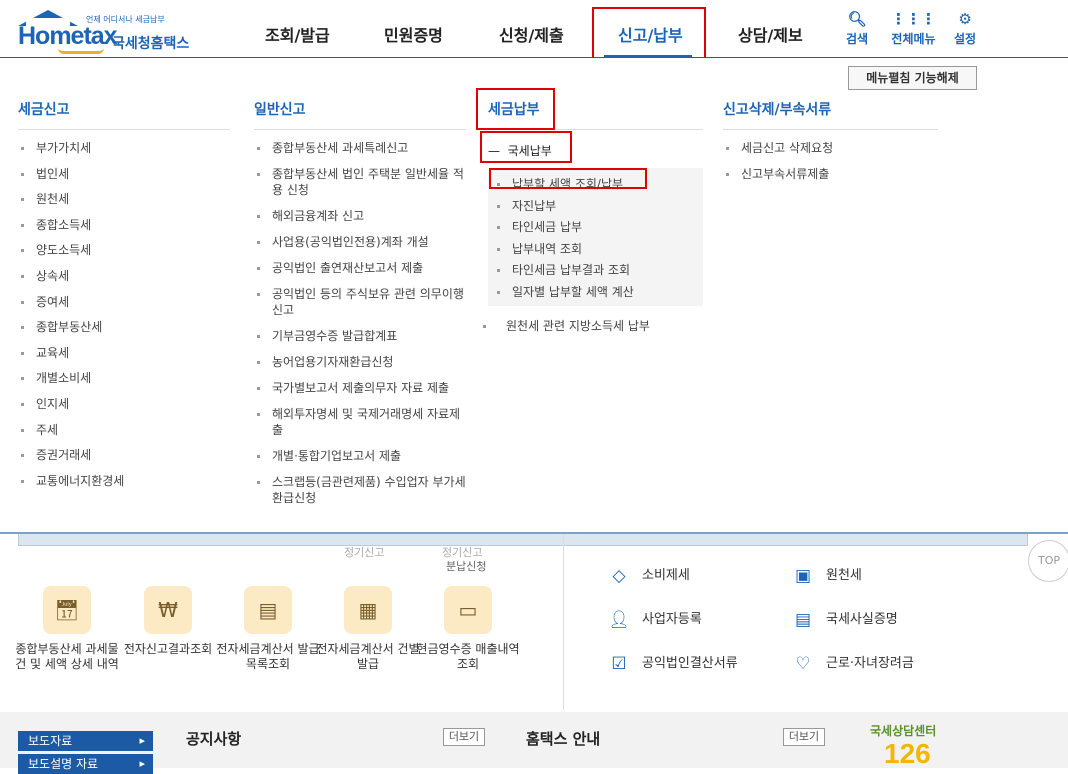  Describe the element at coordinates (523, 540) in the screenshot. I see `menu-panel-edge` at that location.